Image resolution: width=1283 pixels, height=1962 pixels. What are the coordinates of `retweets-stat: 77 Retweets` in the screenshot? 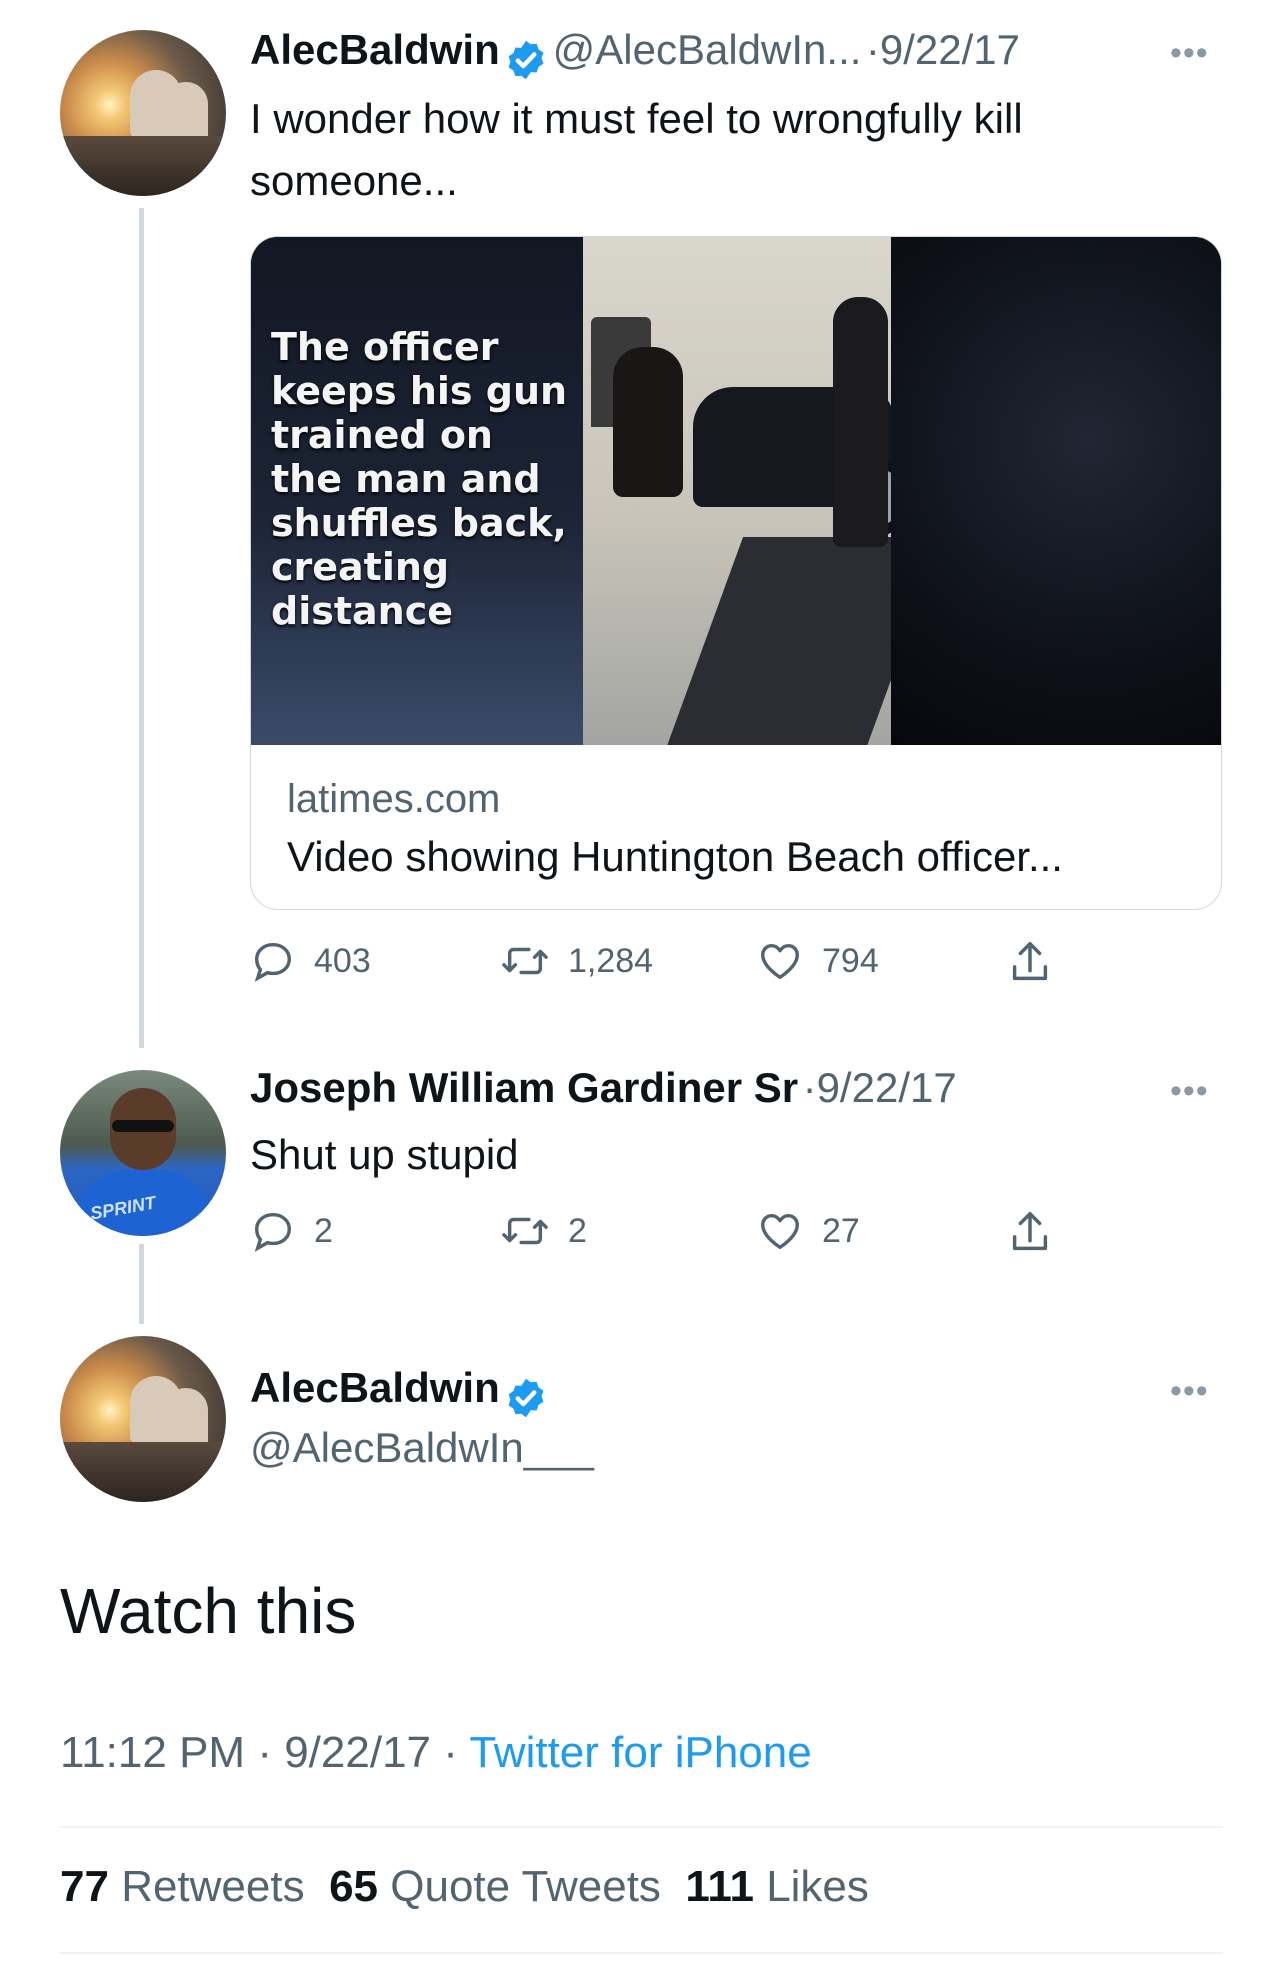 It's located at (182, 1886).